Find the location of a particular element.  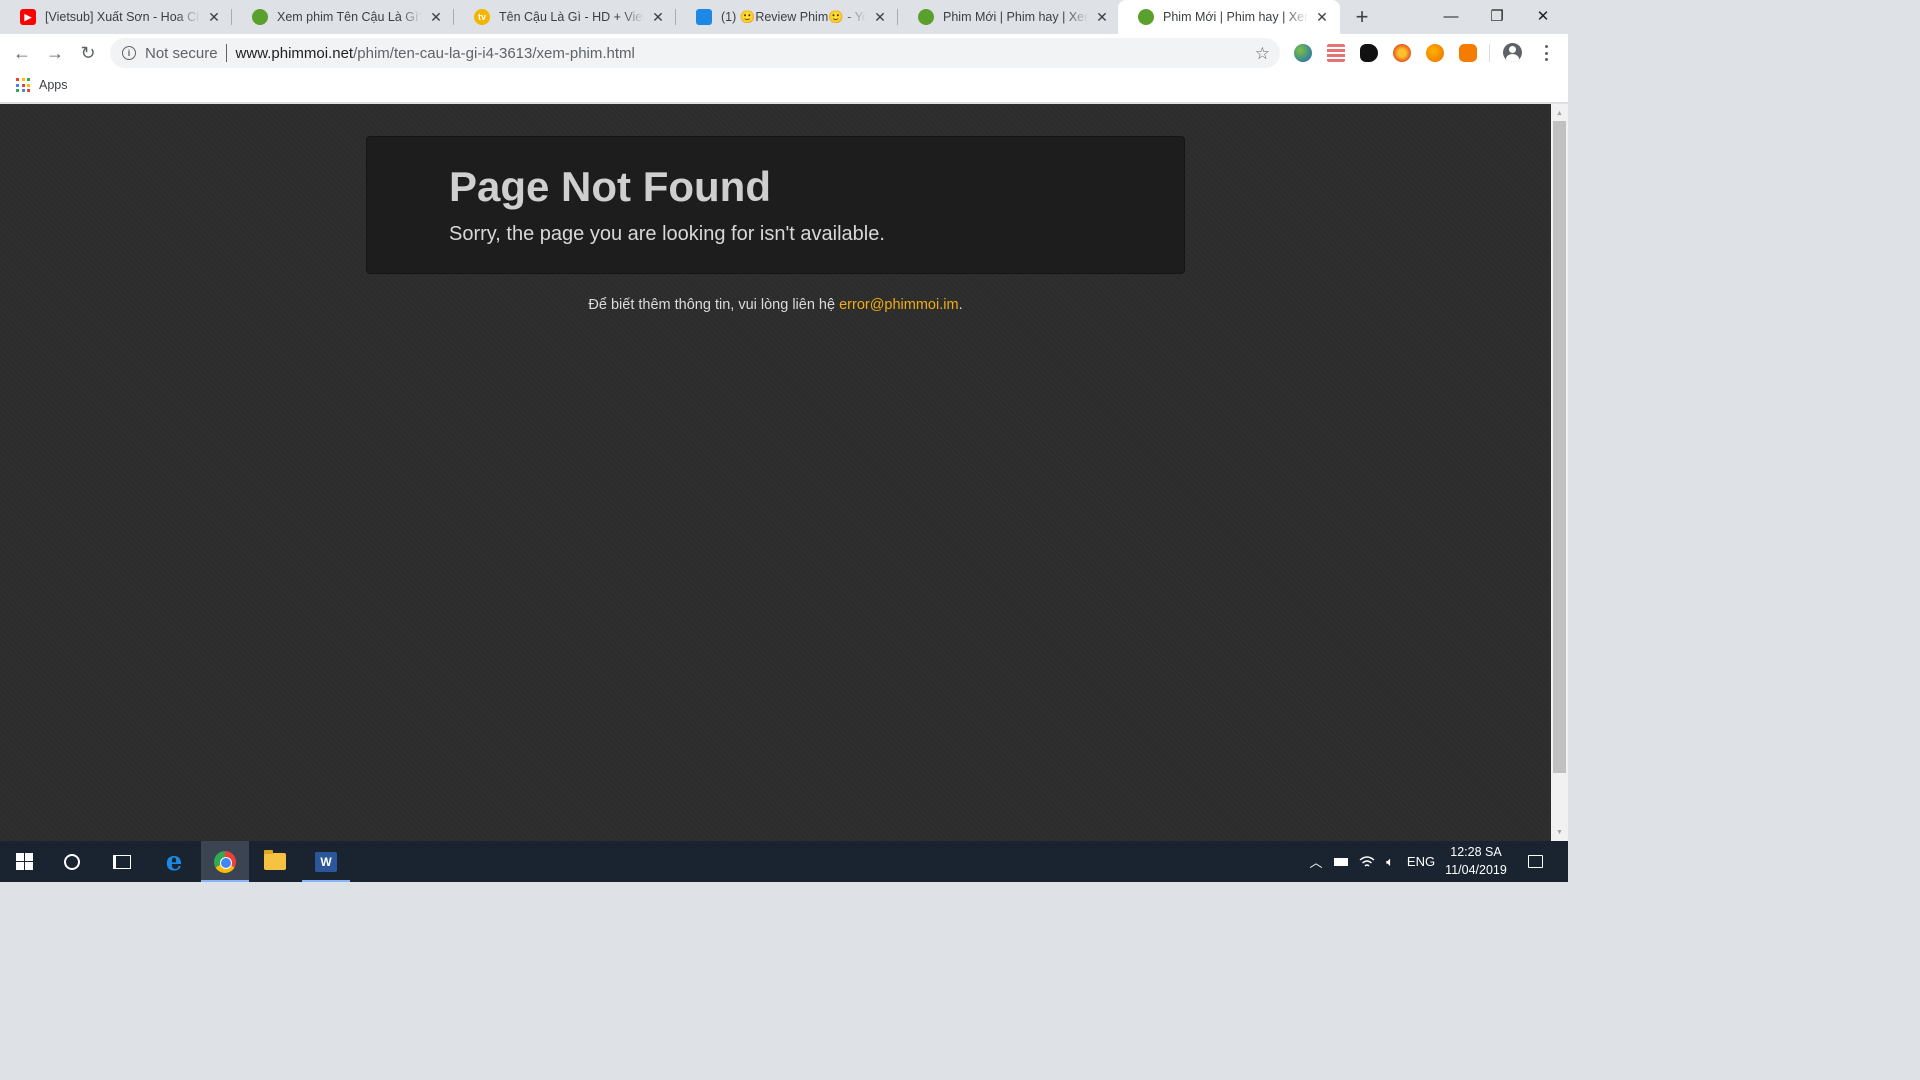

extension-orange-icon is located at coordinates (1435, 53).